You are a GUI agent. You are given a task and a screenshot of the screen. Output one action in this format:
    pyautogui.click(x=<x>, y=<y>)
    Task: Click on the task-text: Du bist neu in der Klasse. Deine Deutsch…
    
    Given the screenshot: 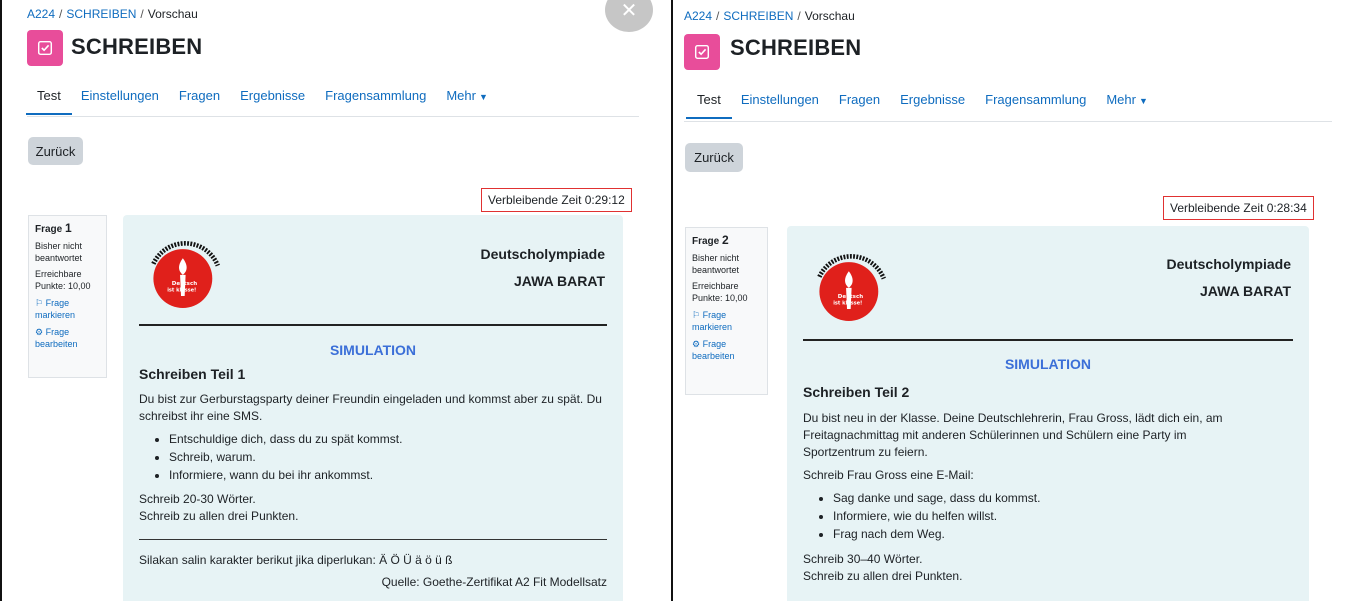 What is the action you would take?
    pyautogui.click(x=1030, y=497)
    